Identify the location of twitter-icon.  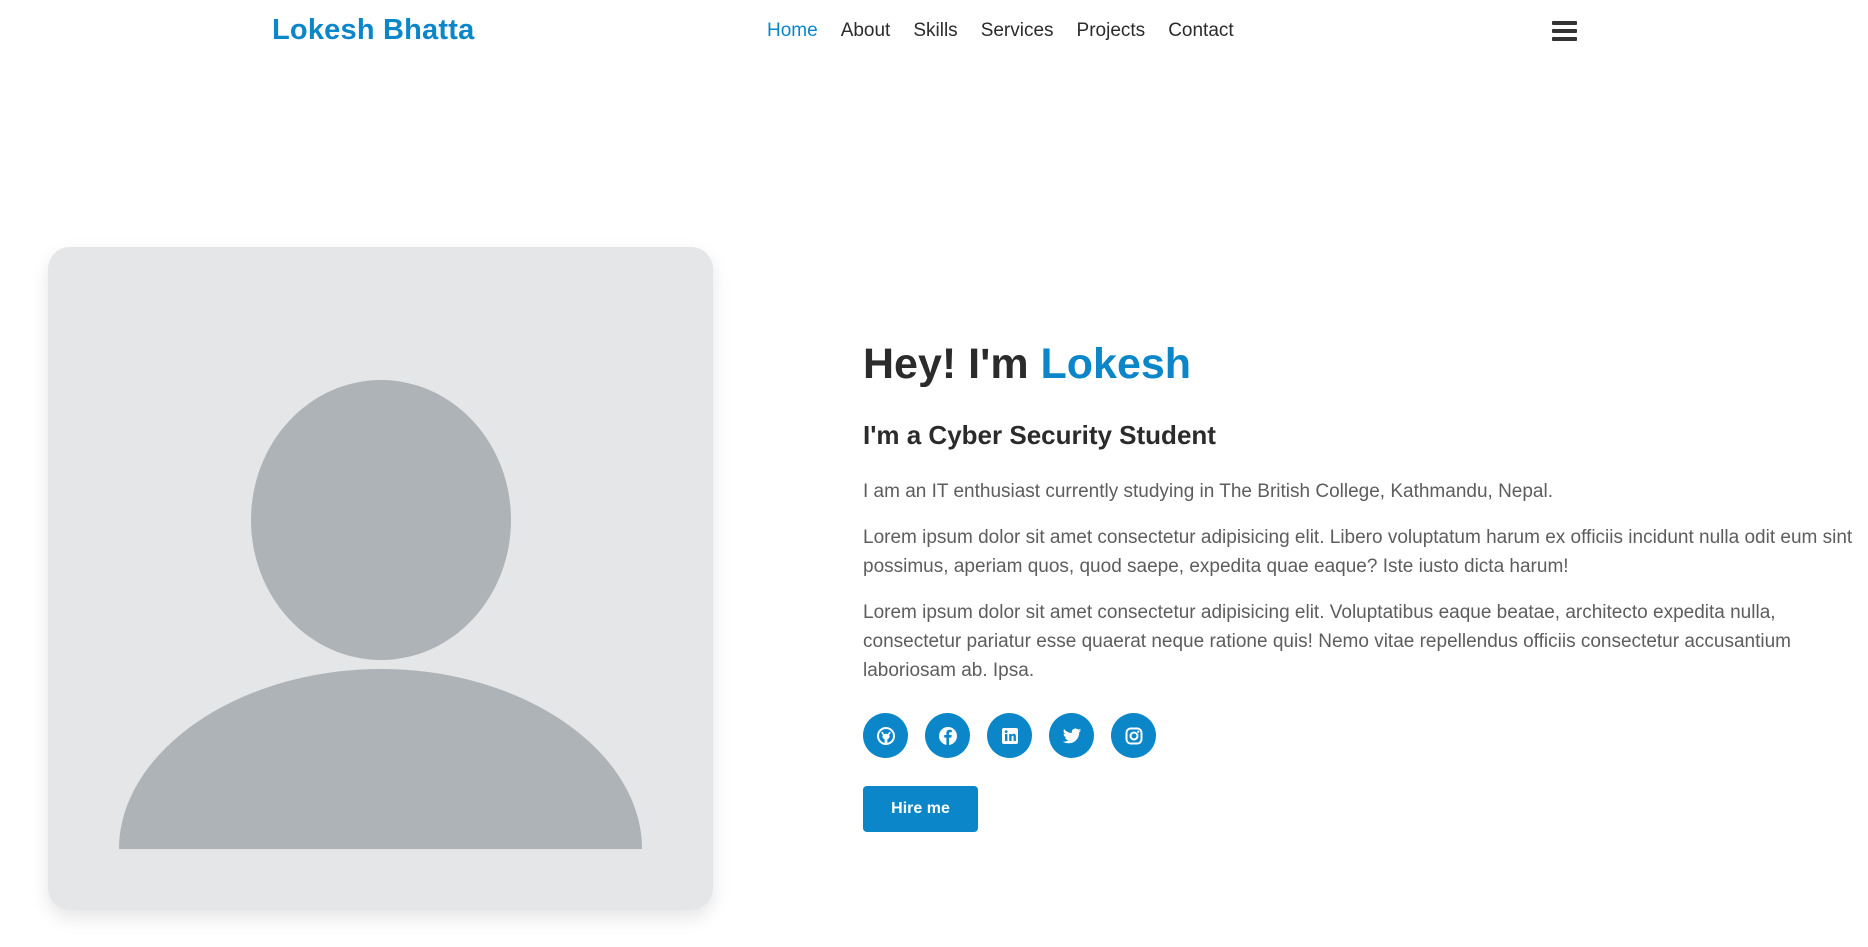
(1071, 735).